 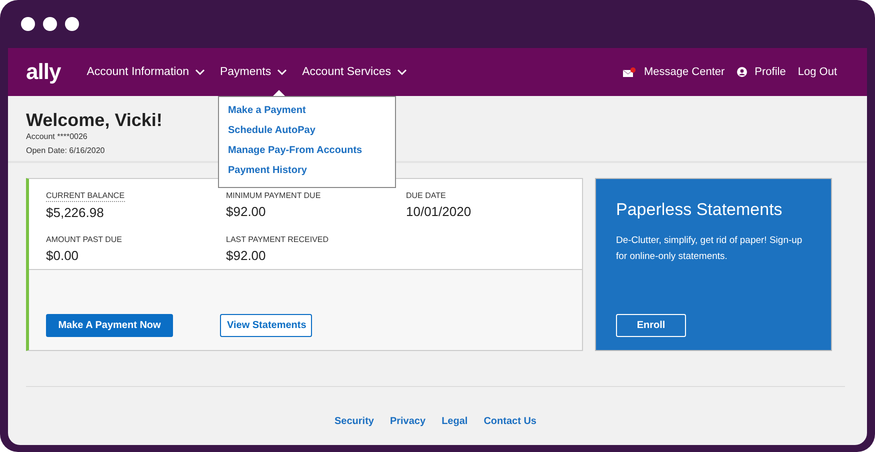 I want to click on dropdown-item: Make a Payment, so click(x=306, y=113).